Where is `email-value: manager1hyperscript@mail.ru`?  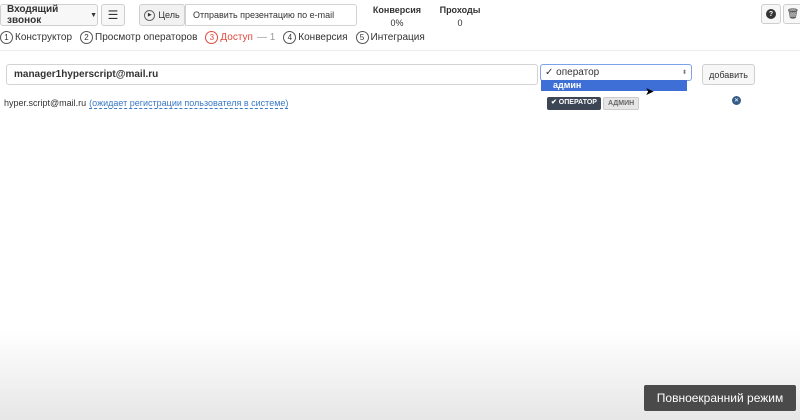
email-value: manager1hyperscript@mail.ru is located at coordinates (86, 74).